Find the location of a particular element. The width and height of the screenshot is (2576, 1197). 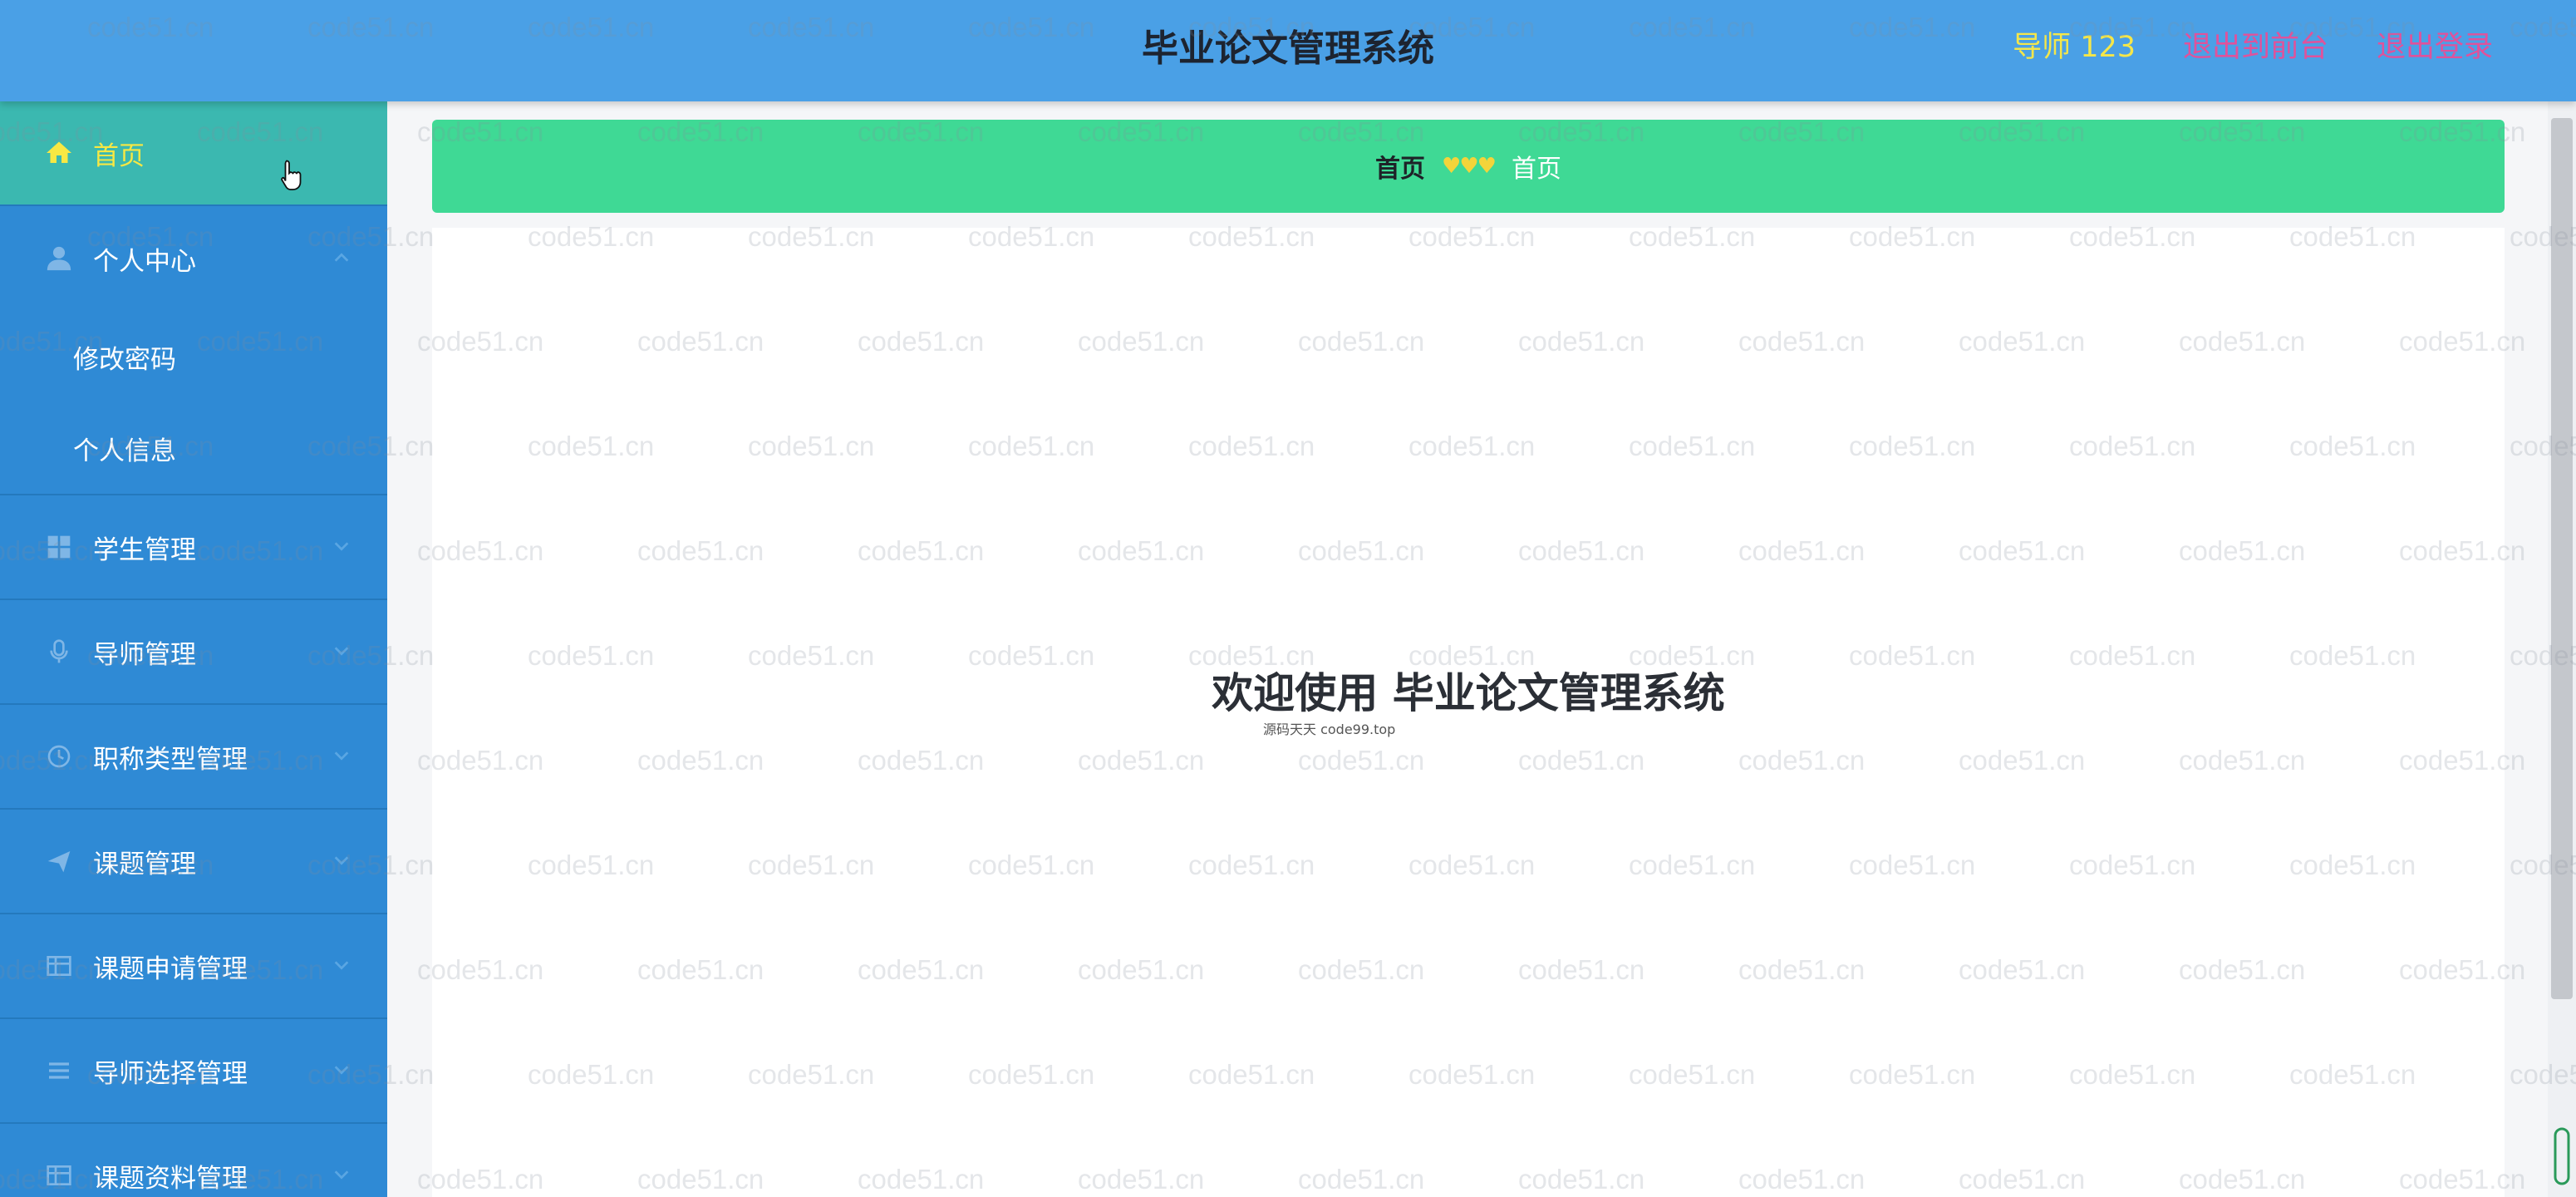

sidebar-subitem-personal-info: 个人信息 is located at coordinates (193, 448).